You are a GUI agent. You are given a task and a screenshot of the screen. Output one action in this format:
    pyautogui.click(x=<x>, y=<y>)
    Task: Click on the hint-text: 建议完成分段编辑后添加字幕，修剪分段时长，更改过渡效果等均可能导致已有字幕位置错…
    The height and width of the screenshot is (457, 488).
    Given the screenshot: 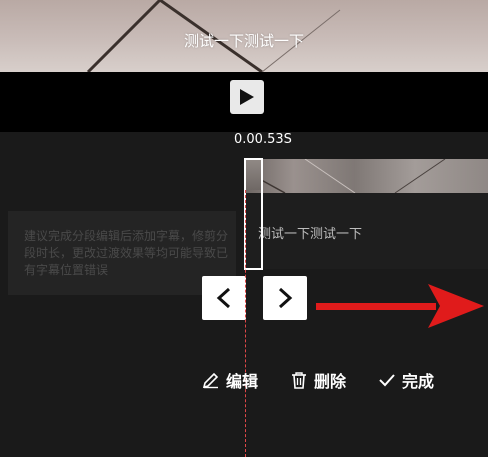 What is the action you would take?
    pyautogui.click(x=126, y=253)
    